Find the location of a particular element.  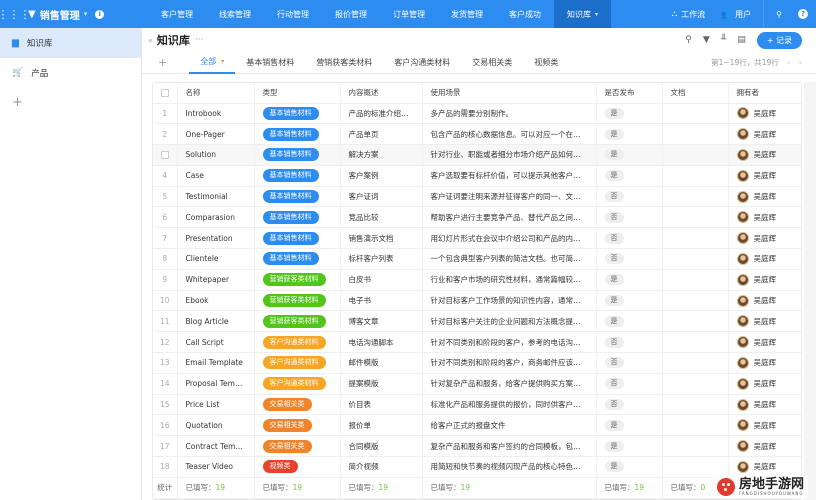

nav-item-1: 线索管理 is located at coordinates (235, 14).